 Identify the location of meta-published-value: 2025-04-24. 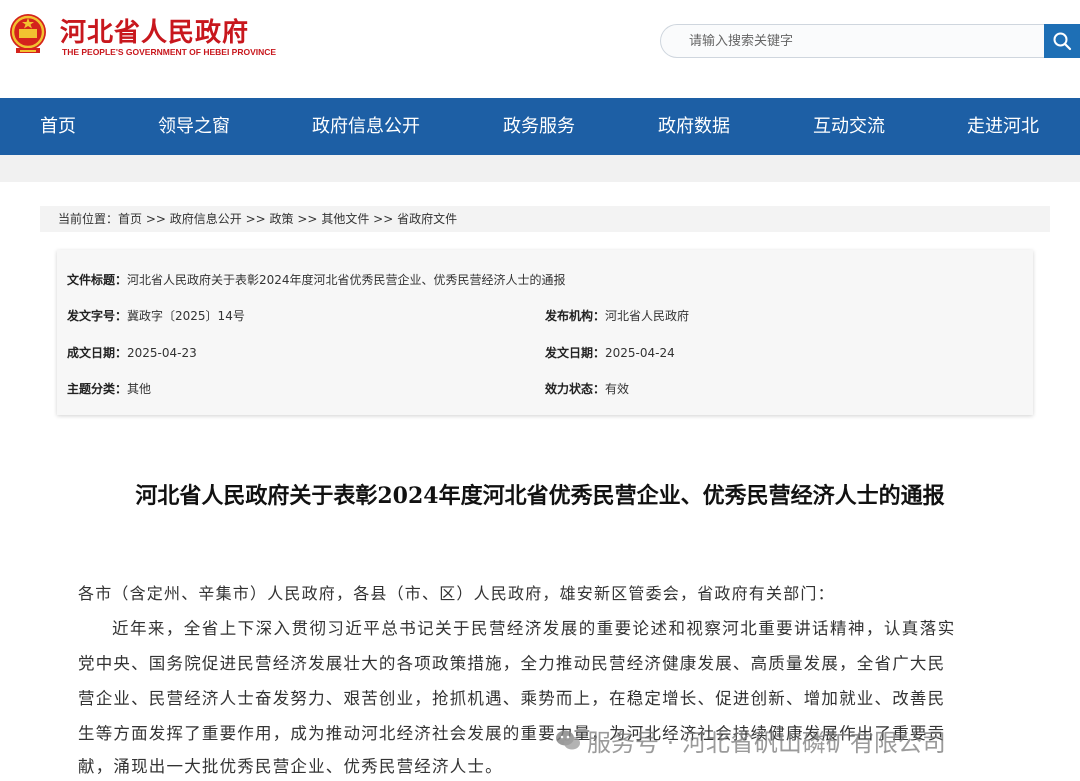
(640, 353).